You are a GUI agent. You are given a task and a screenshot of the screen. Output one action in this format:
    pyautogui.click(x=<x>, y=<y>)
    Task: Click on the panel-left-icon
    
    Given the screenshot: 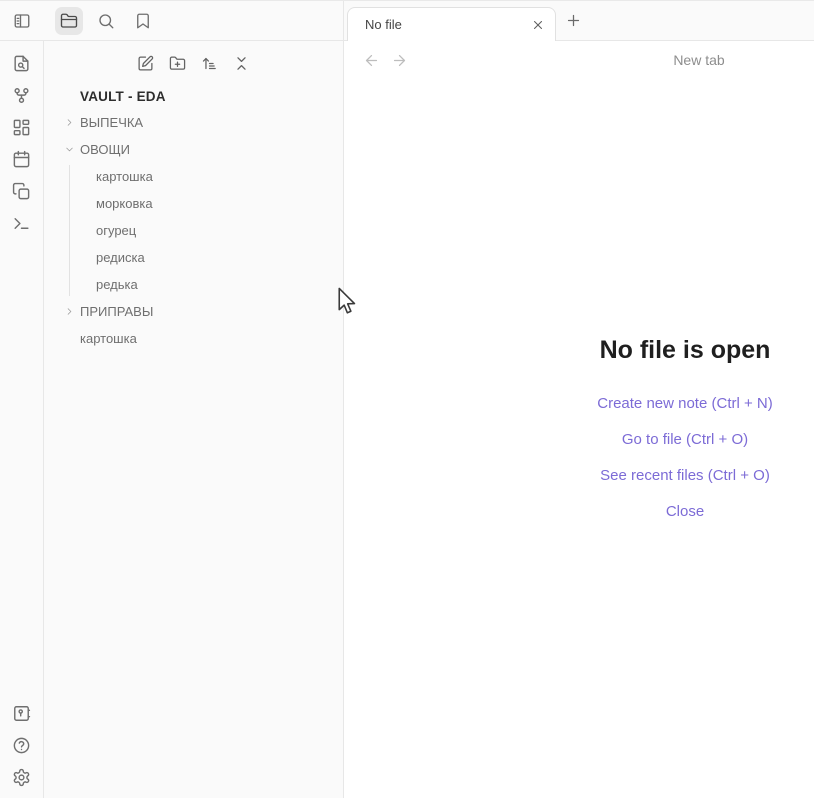 What is the action you would take?
    pyautogui.click(x=22, y=20)
    